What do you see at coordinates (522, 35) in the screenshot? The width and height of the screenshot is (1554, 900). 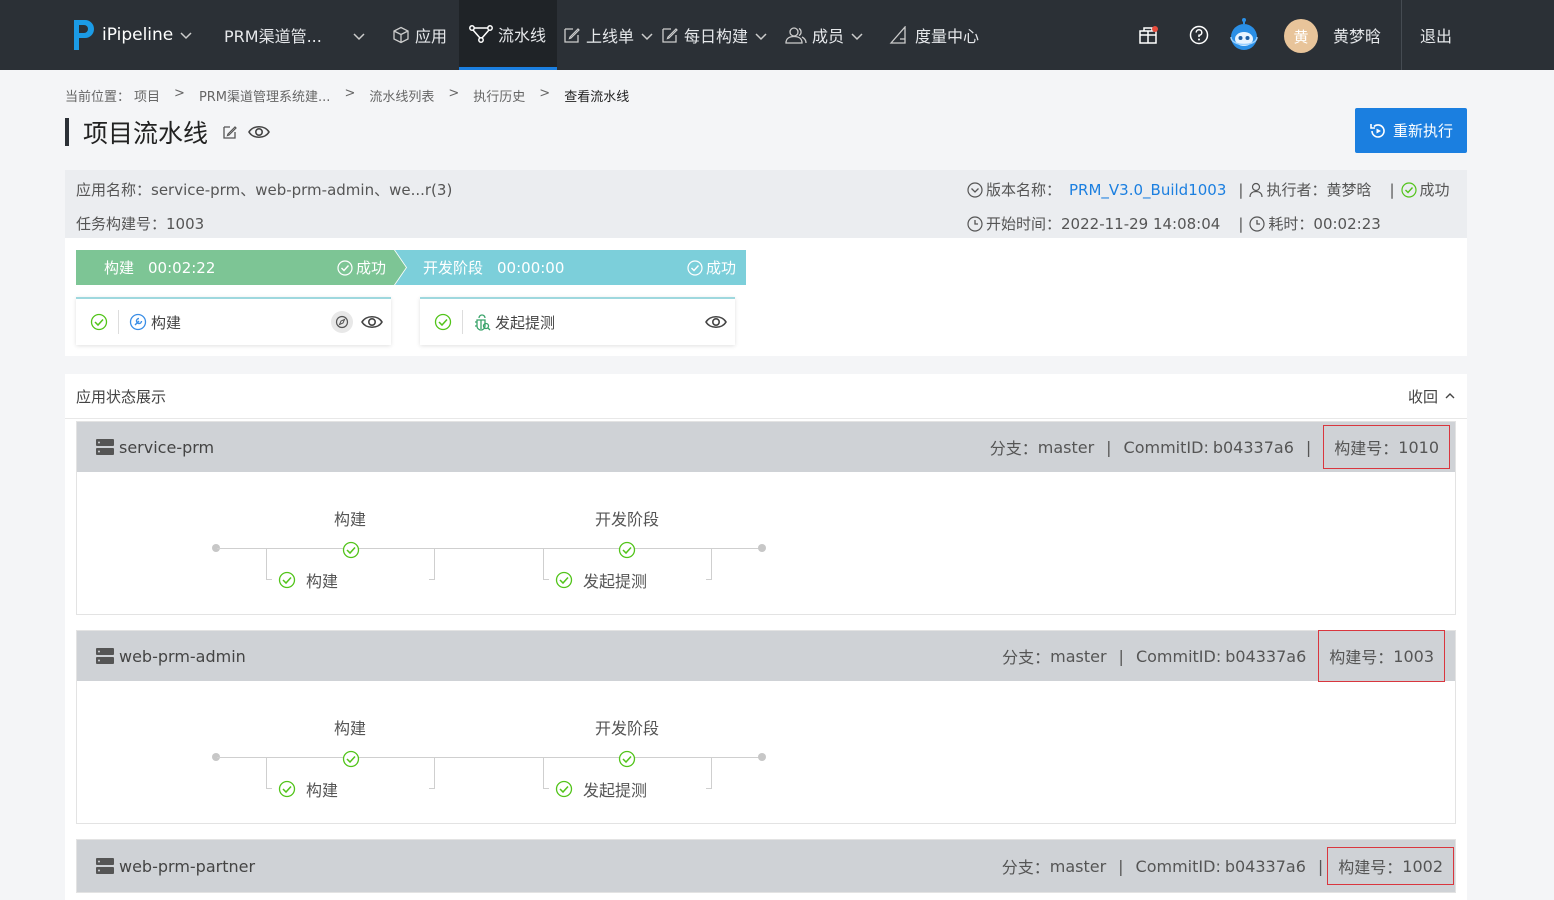 I see `nav-pipeline-label: 流水线` at bounding box center [522, 35].